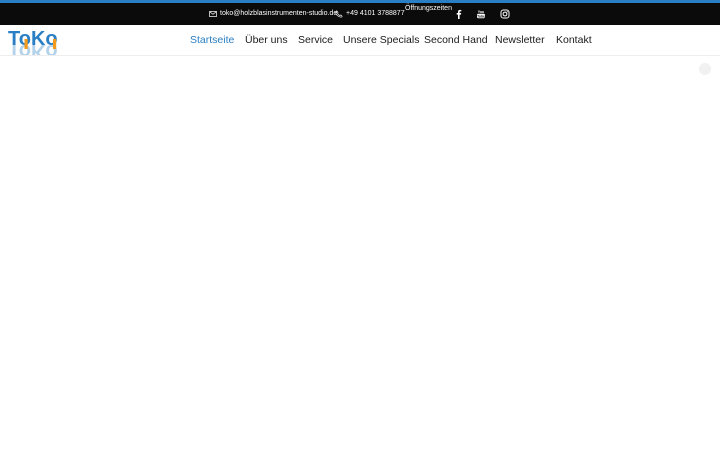  I want to click on scroll-to-top-button, so click(705, 69).